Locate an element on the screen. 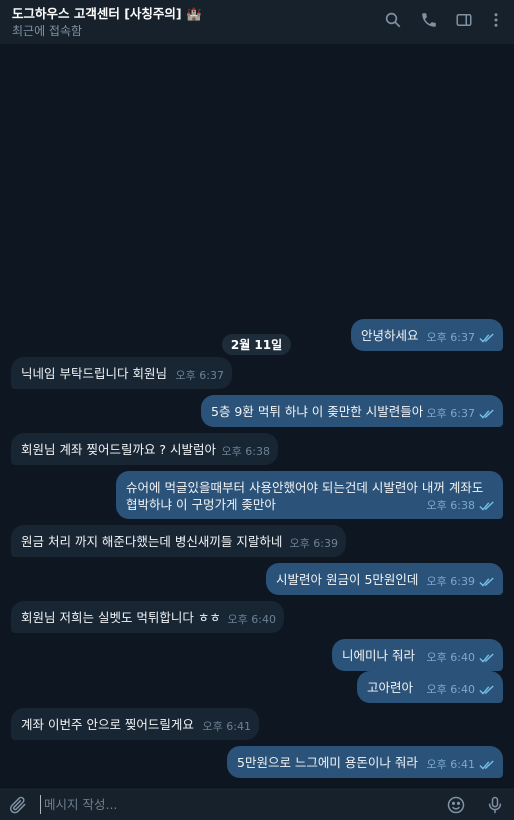  message-incoming: 닉네임 부탁드립니다 회원님 오후 6:37 is located at coordinates (121, 373).